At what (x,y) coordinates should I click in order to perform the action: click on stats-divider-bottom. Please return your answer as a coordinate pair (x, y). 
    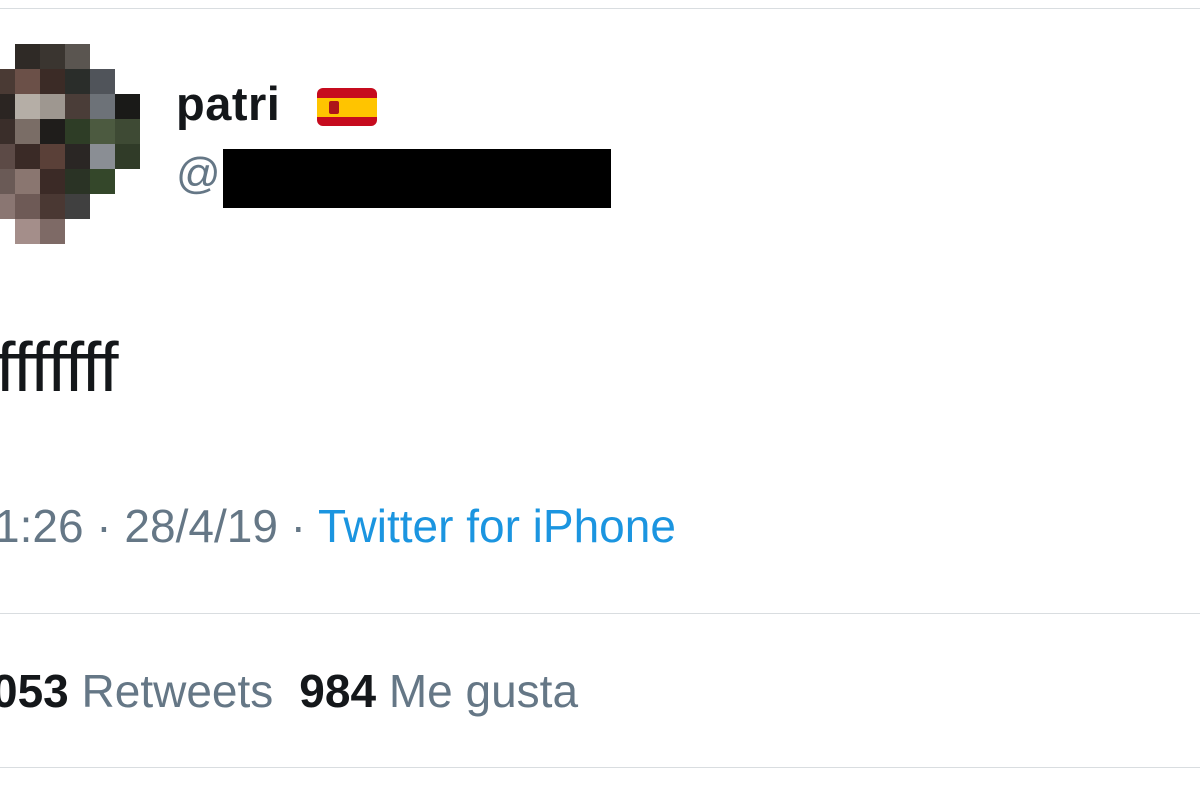
    Looking at the image, I should click on (600, 767).